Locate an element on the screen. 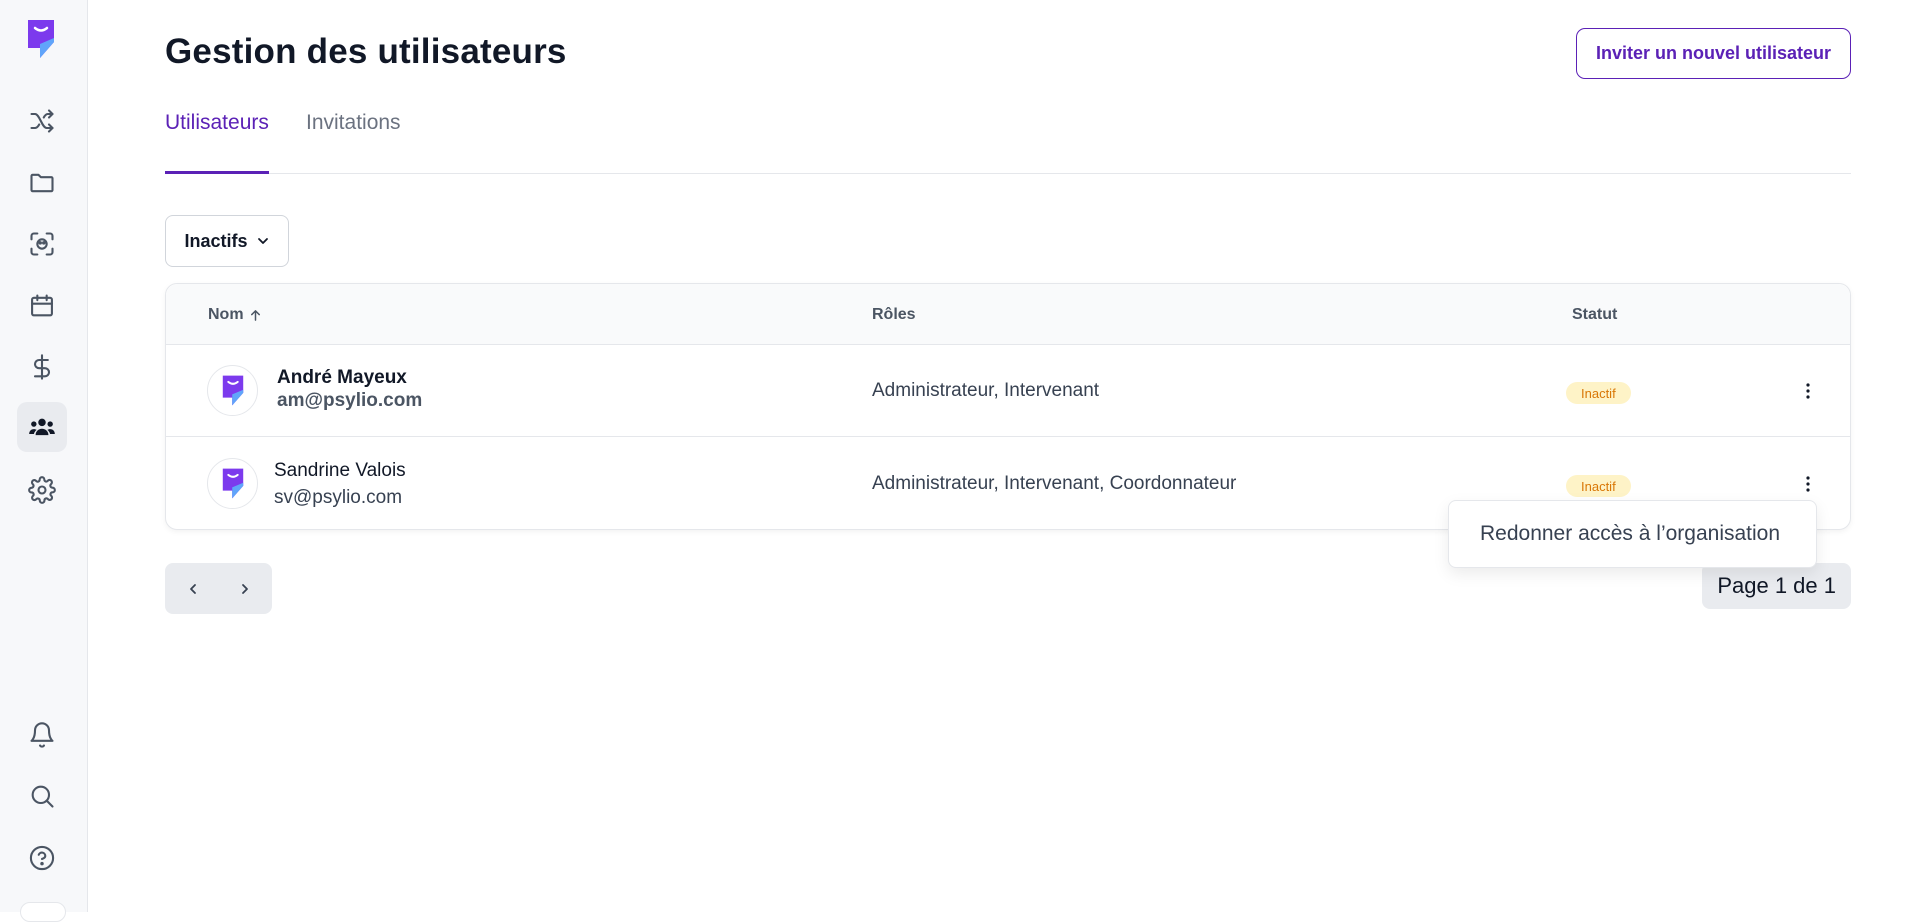 The width and height of the screenshot is (1920, 922). column-header-roles: Rôles is located at coordinates (894, 314).